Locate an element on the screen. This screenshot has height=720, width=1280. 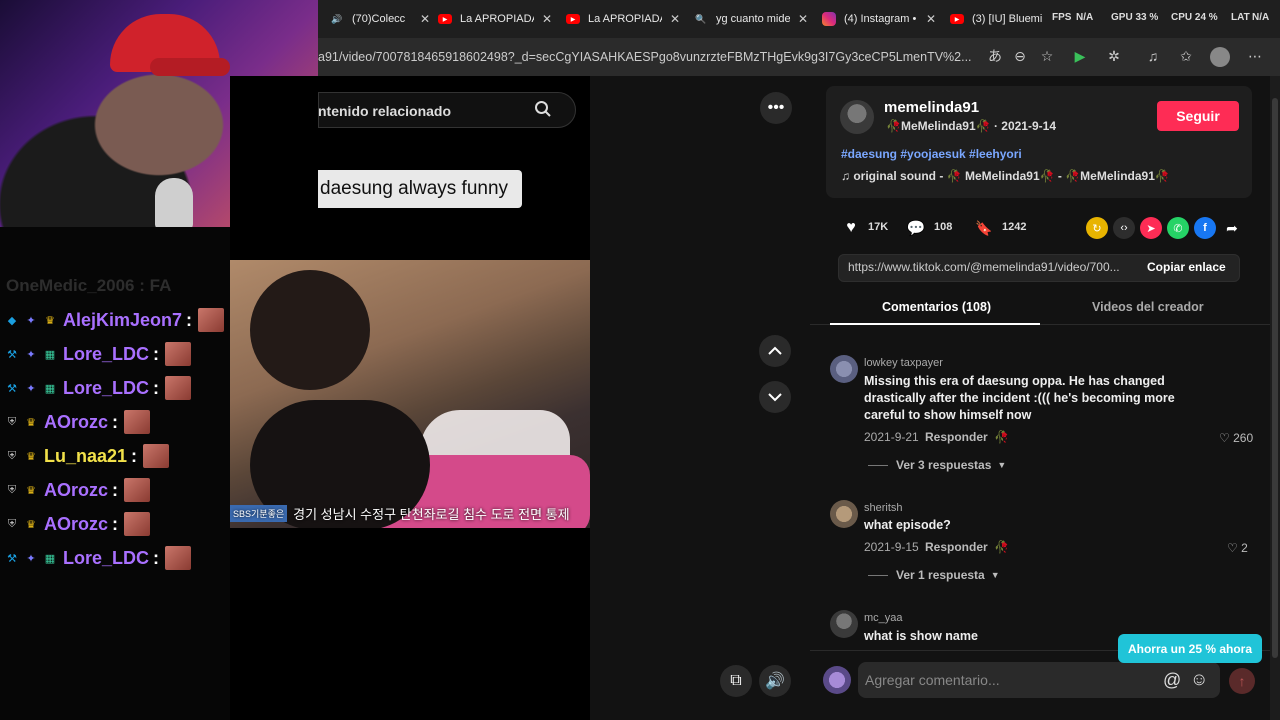
zoom-icon: ⊖ is located at coordinates (1020, 56).